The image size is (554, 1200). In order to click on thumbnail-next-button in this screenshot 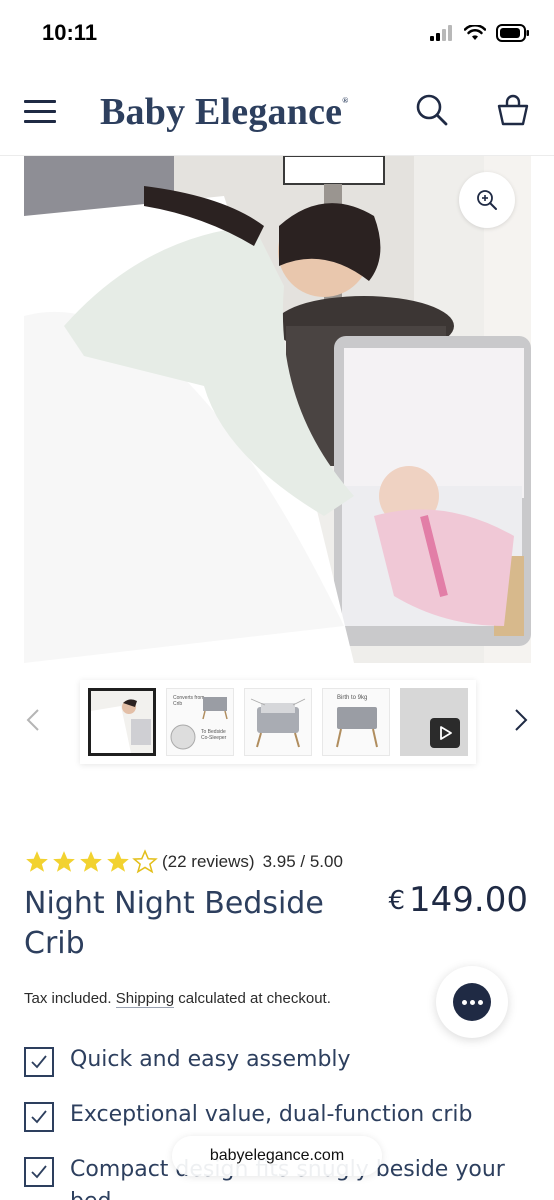, I will do `click(520, 720)`.